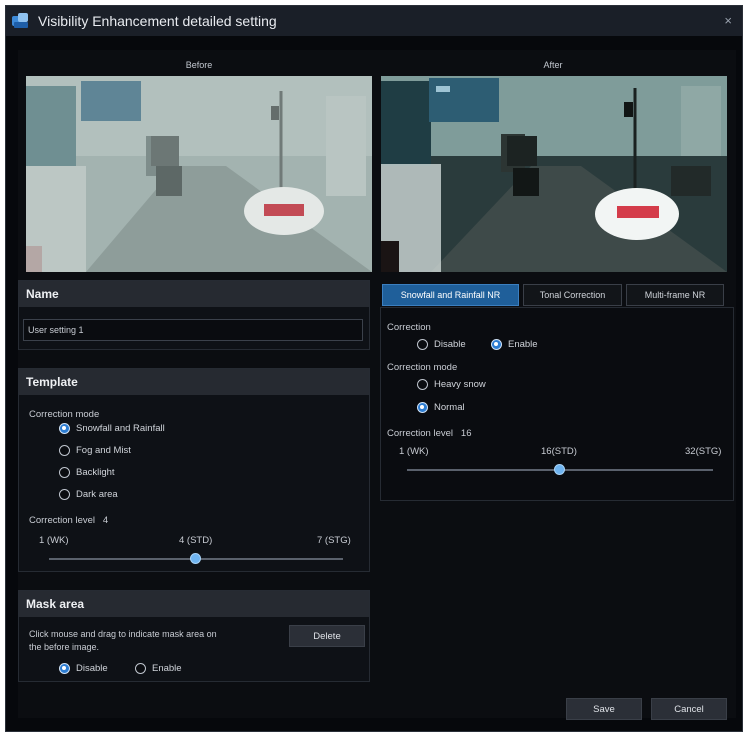  What do you see at coordinates (689, 709) in the screenshot?
I see `cancel-button: Cancel` at bounding box center [689, 709].